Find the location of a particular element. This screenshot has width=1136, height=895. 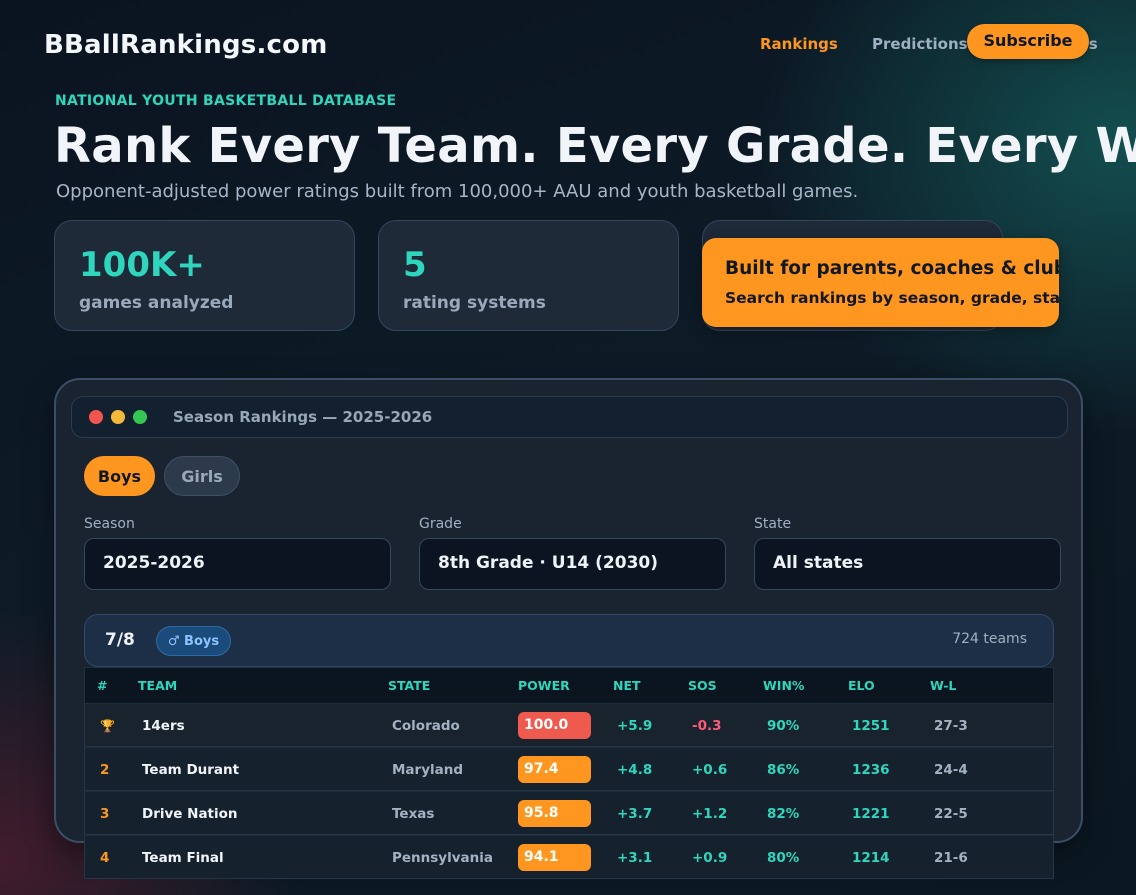

power-rating: 95.8 is located at coordinates (554, 813).